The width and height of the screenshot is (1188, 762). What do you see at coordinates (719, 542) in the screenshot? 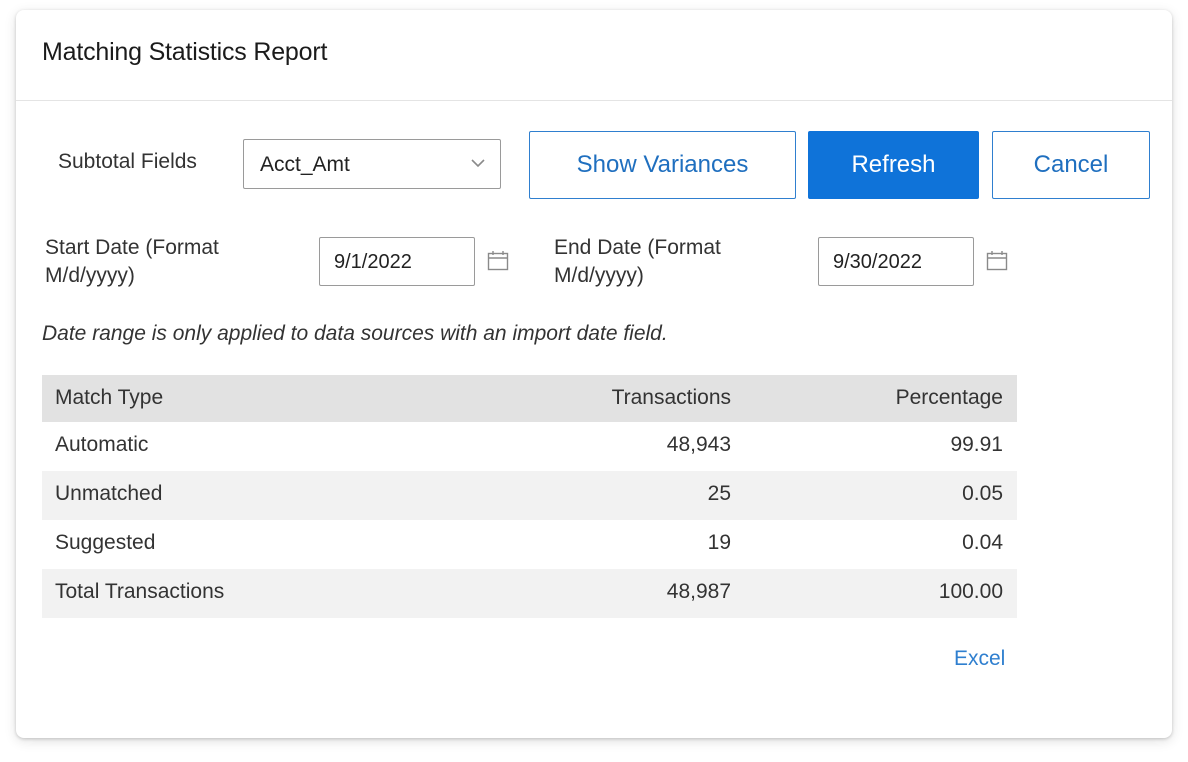
I see `transactions-cell: 19` at bounding box center [719, 542].